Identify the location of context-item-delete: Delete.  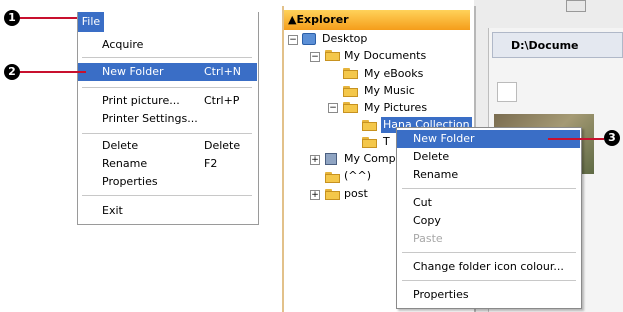
(488, 157).